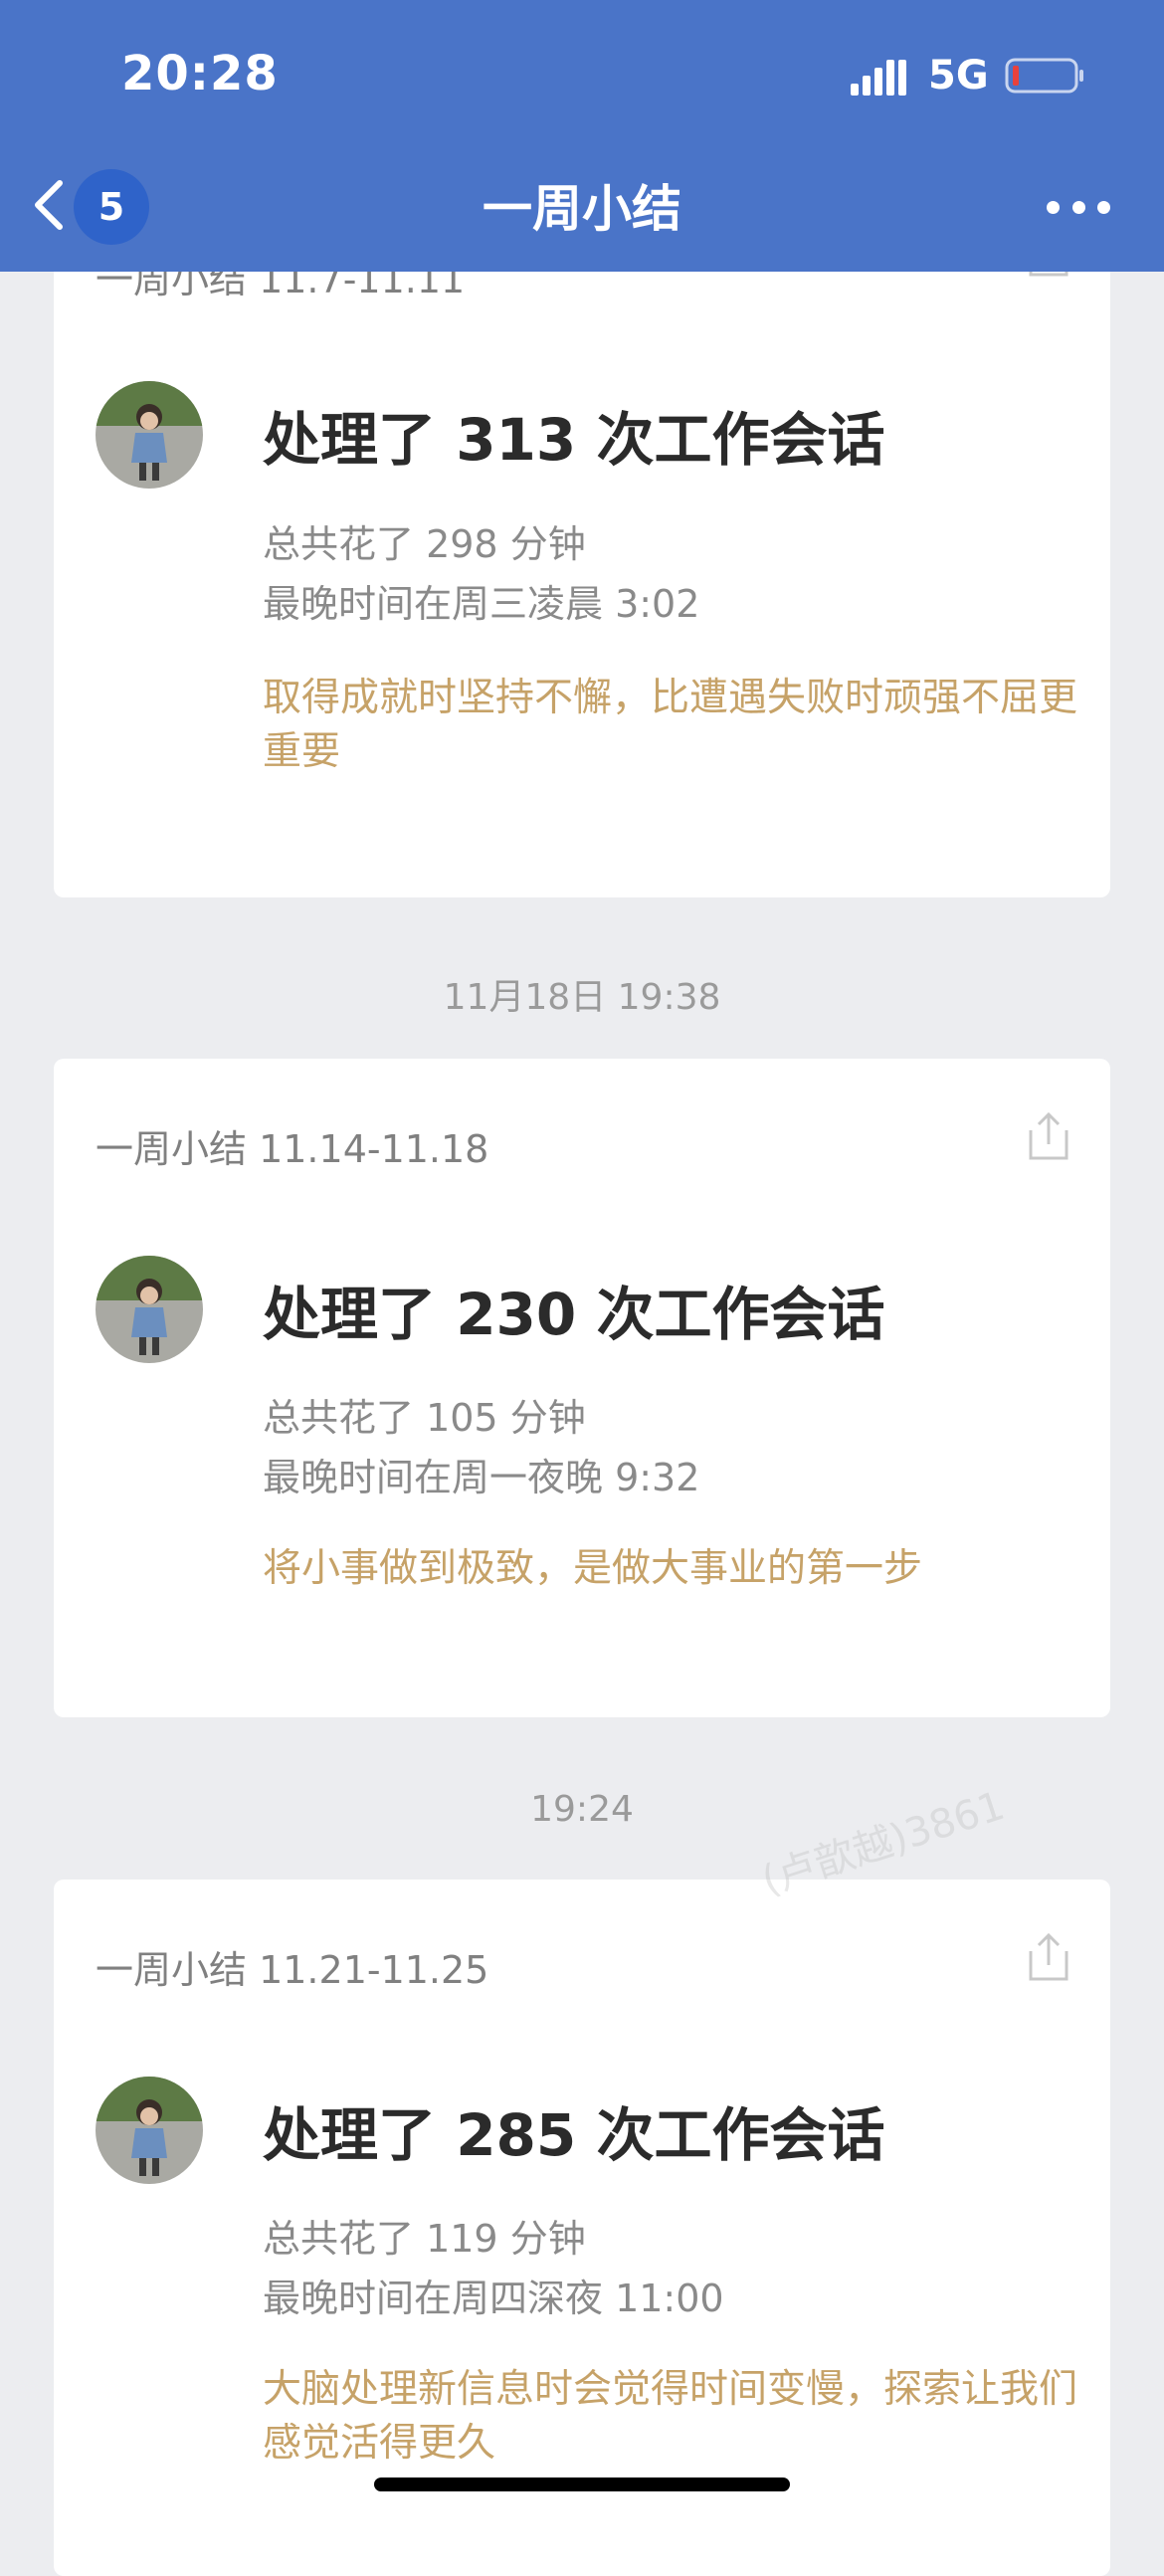 This screenshot has width=1164, height=2576. I want to click on cellular-signal-icon, so click(878, 78).